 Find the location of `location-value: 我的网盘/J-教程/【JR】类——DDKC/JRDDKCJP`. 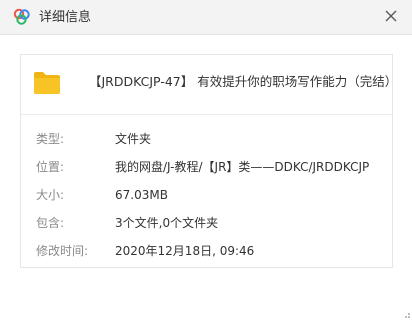

location-value: 我的网盘/J-教程/【JR】类——DDKC/JRDDKCJP is located at coordinates (242, 167).